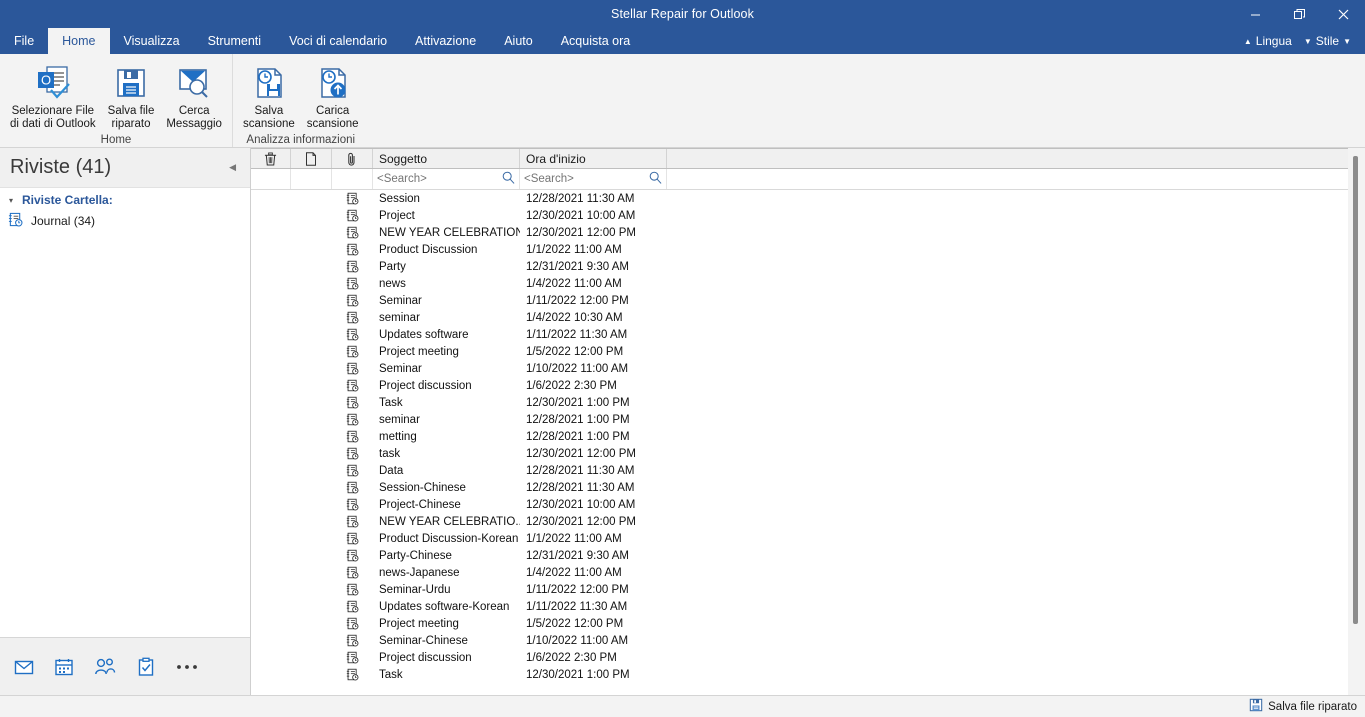 This screenshot has width=1365, height=717. What do you see at coordinates (194, 96) in the screenshot?
I see `find-message-button: Cerca Messaggio` at bounding box center [194, 96].